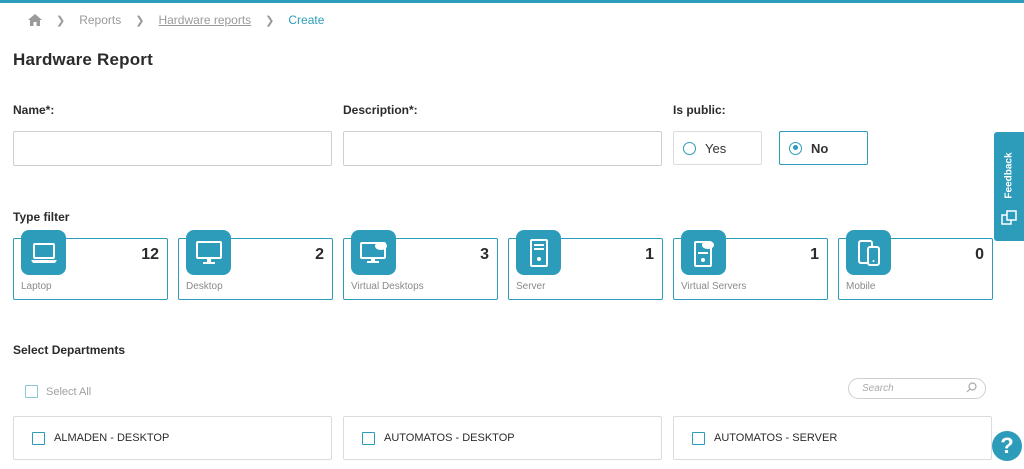 This screenshot has height=469, width=1024. I want to click on department-label: ALMADEN - DESKTOP, so click(112, 438).